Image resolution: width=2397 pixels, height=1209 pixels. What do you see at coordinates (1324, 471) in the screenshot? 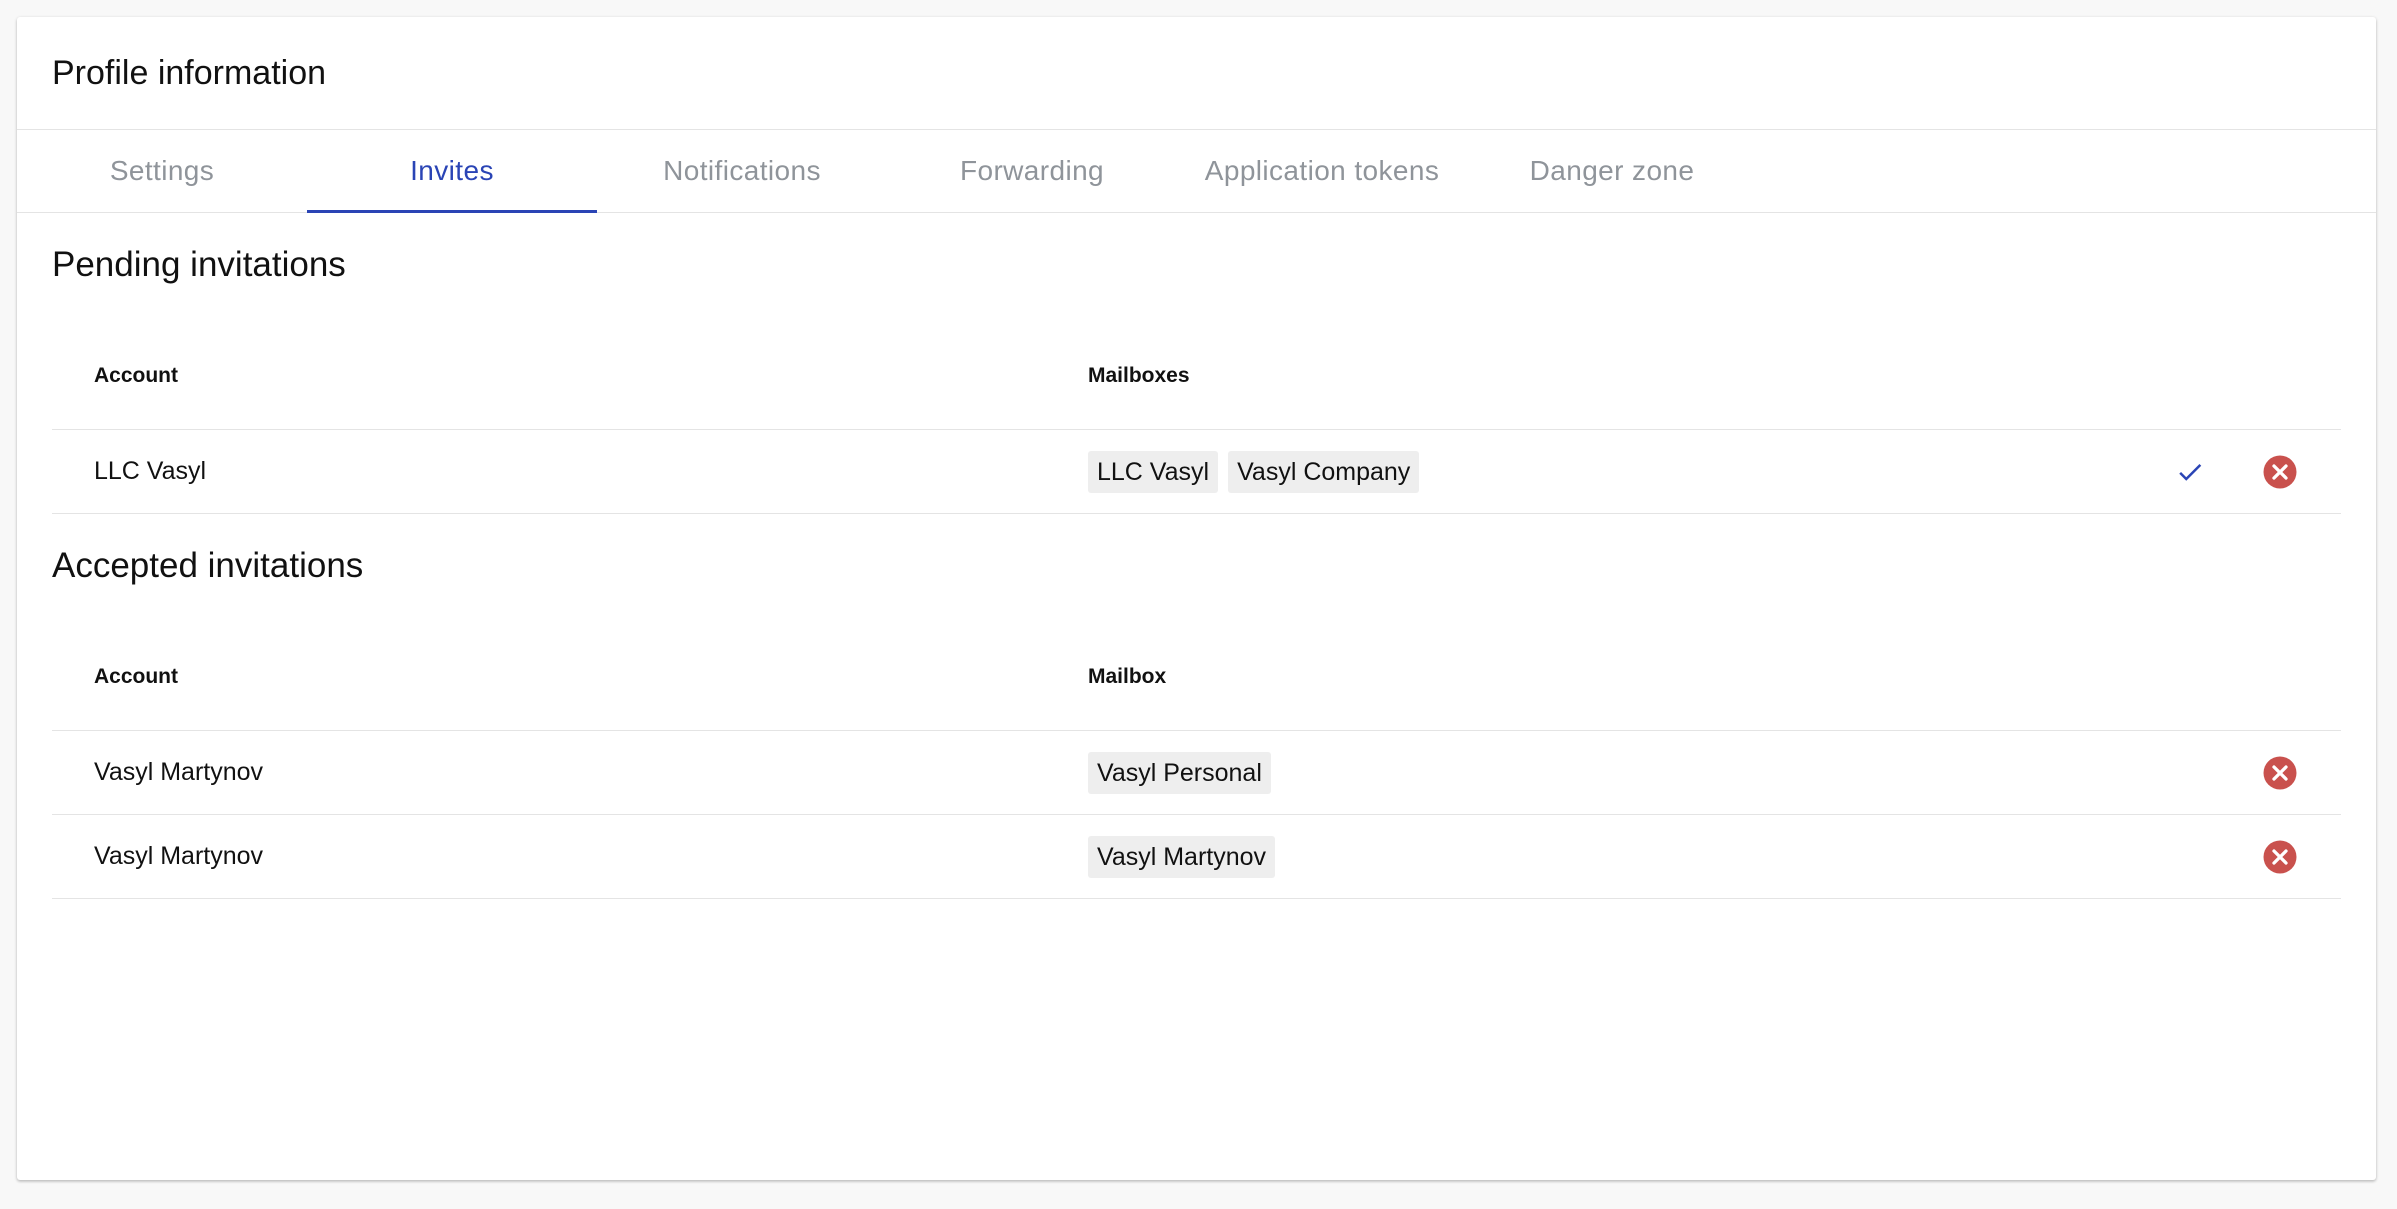
I see `mailbox-chip: Vasyl Company` at bounding box center [1324, 471].